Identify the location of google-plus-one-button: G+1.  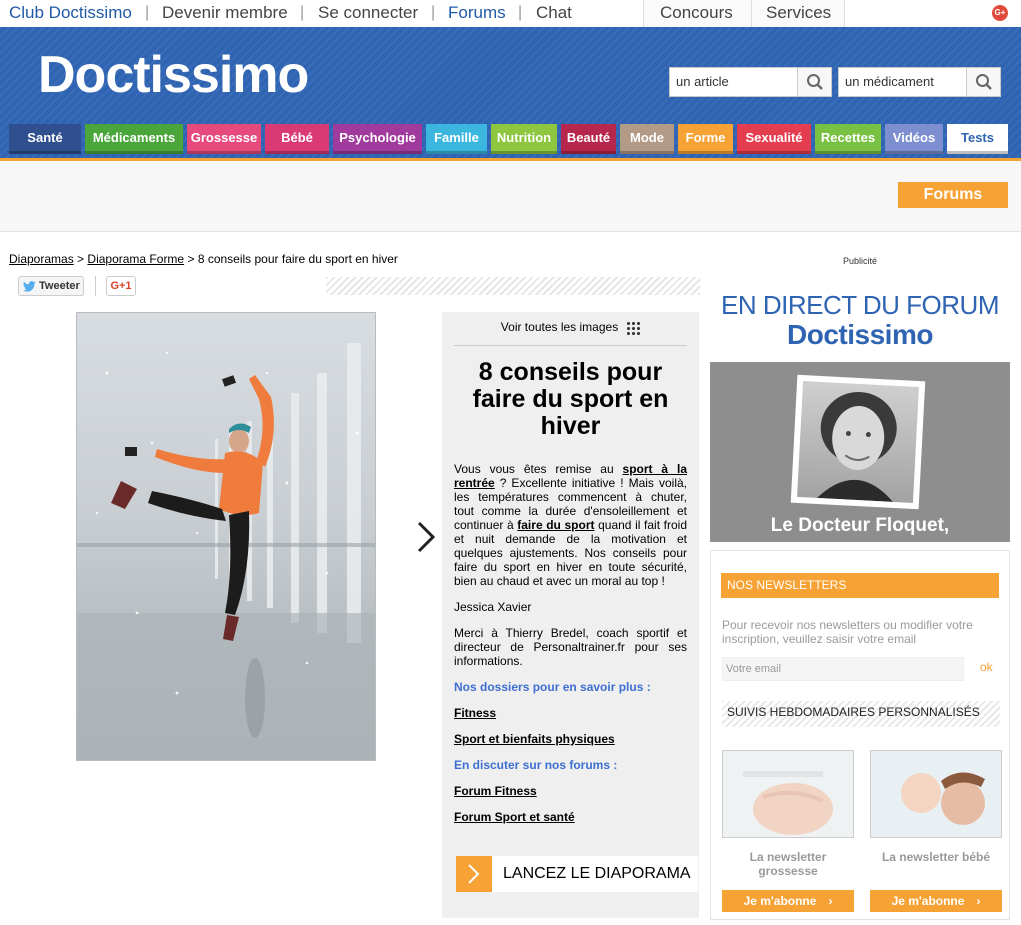
(121, 286).